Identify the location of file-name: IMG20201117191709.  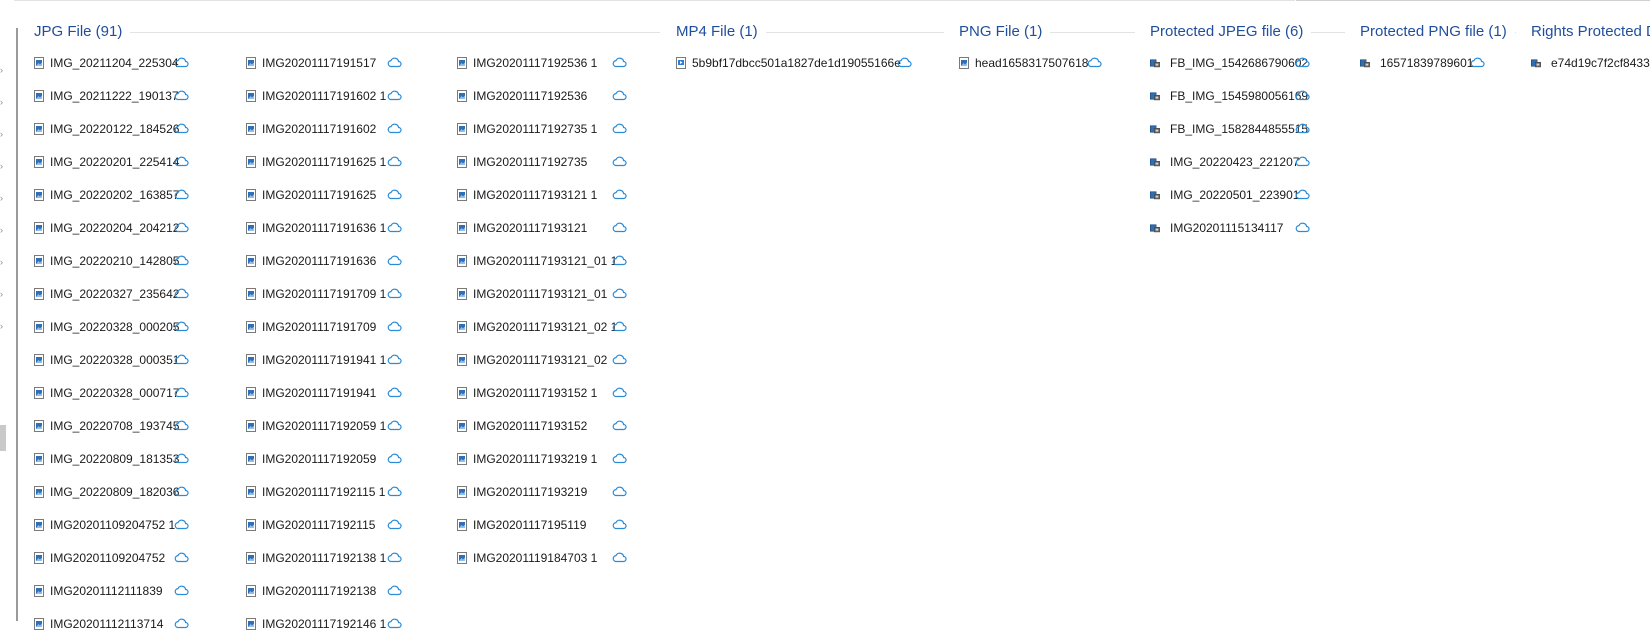
(319, 327).